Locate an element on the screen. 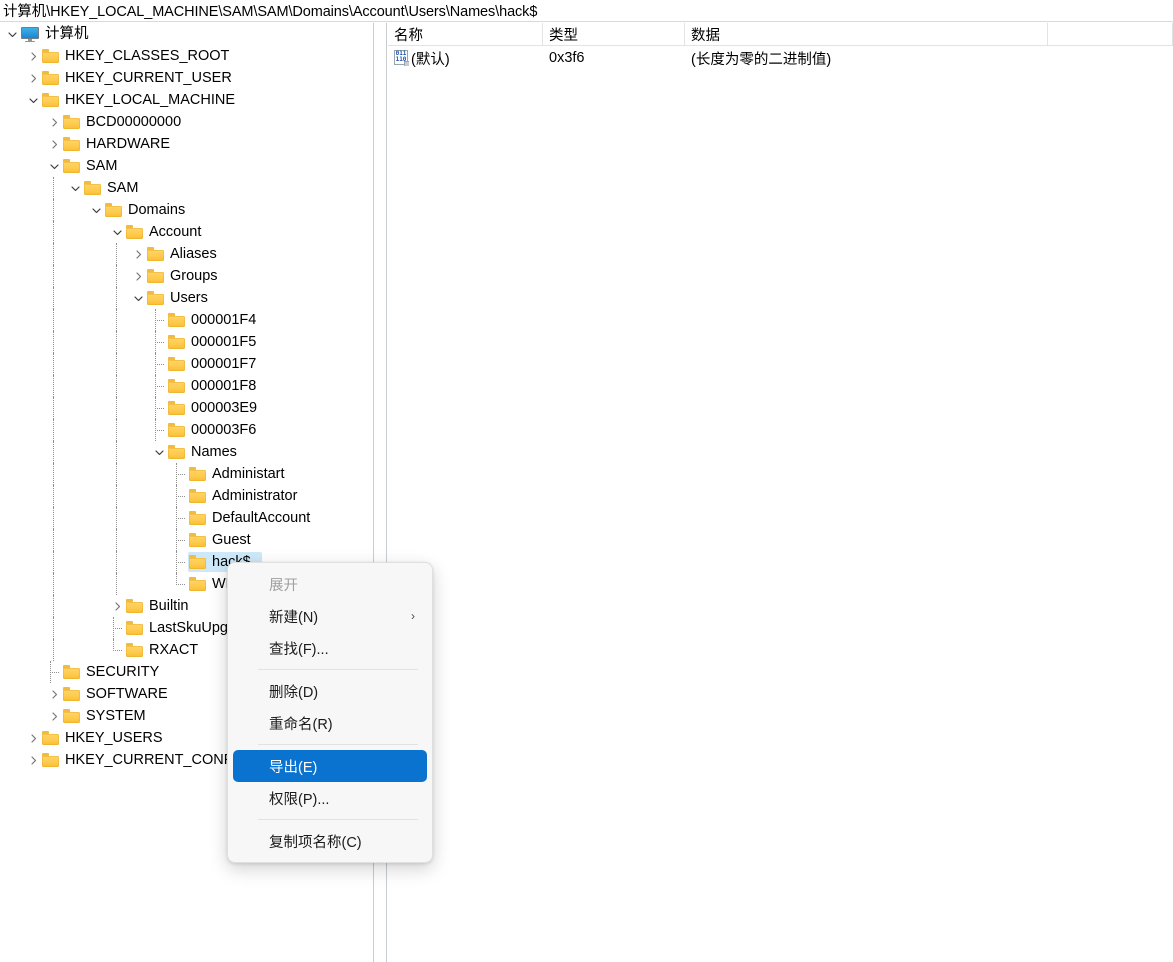 This screenshot has width=1173, height=962. tree-item-account: Account is located at coordinates (186, 232).